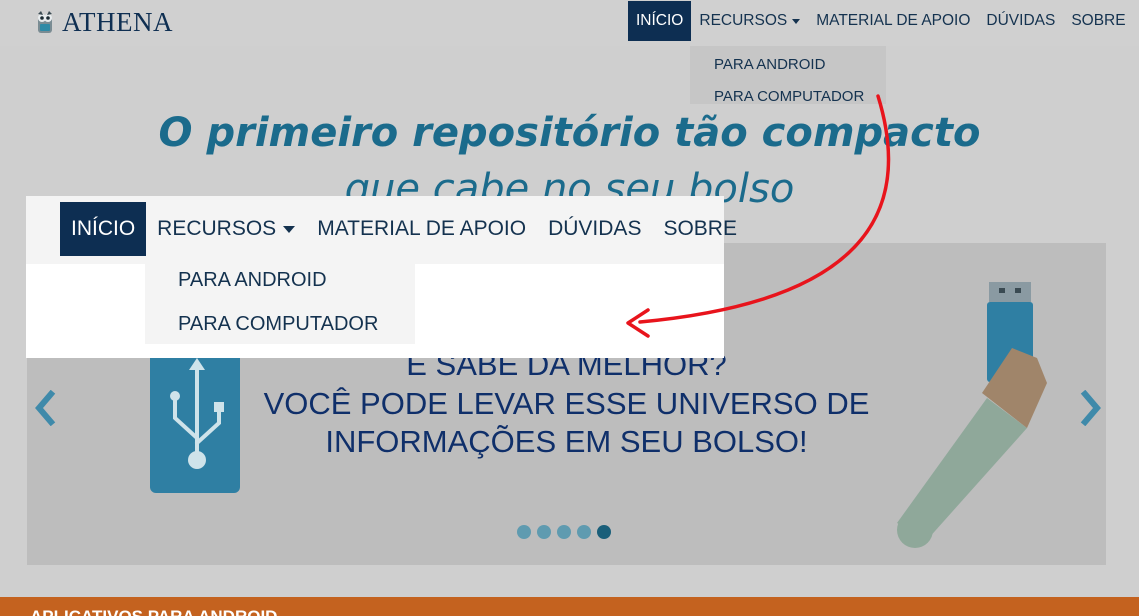 This screenshot has height=616, width=1139. I want to click on zoomed-nav-item-sobre: SOBRE, so click(700, 229).